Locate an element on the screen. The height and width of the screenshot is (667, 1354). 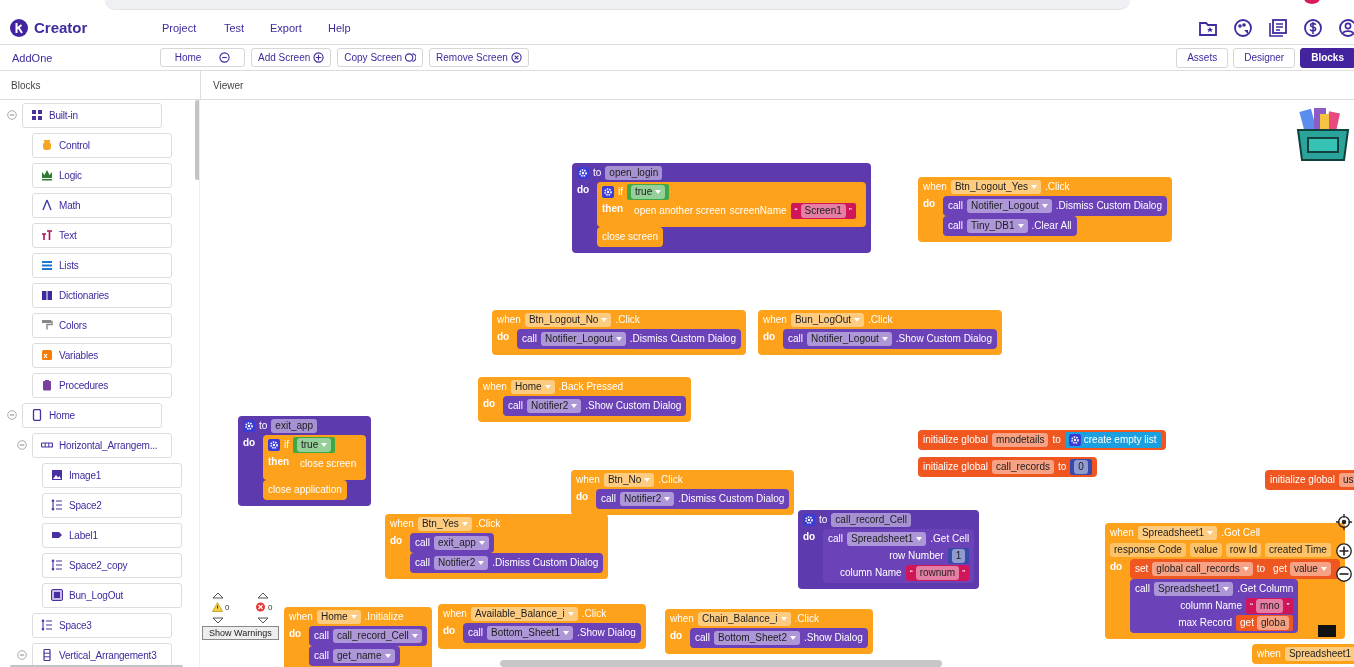
control-block: if true then close screen is located at coordinates (315, 457).